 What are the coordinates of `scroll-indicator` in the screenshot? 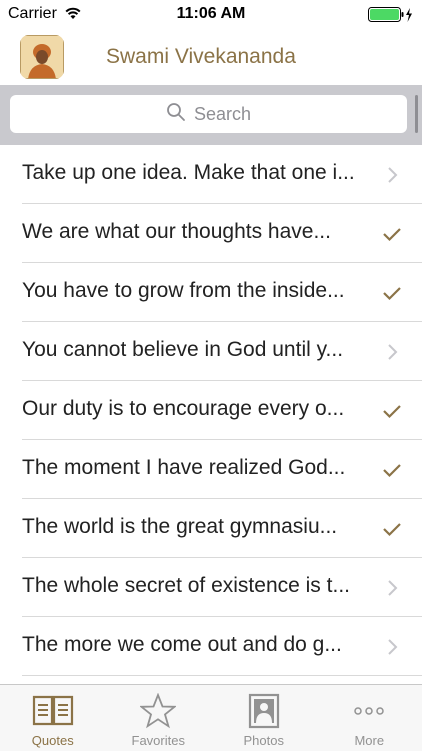 It's located at (416, 114).